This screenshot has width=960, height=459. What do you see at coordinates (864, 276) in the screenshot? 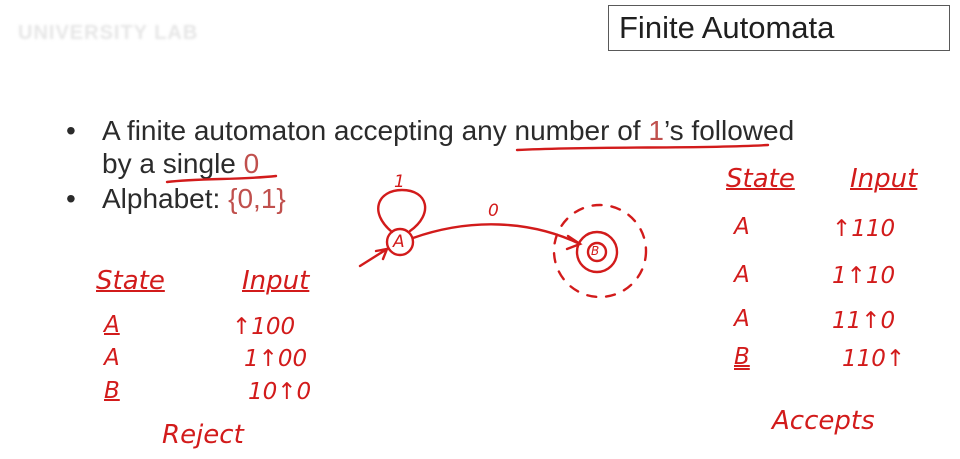
I see `right-row-2-input: 1↑10` at bounding box center [864, 276].